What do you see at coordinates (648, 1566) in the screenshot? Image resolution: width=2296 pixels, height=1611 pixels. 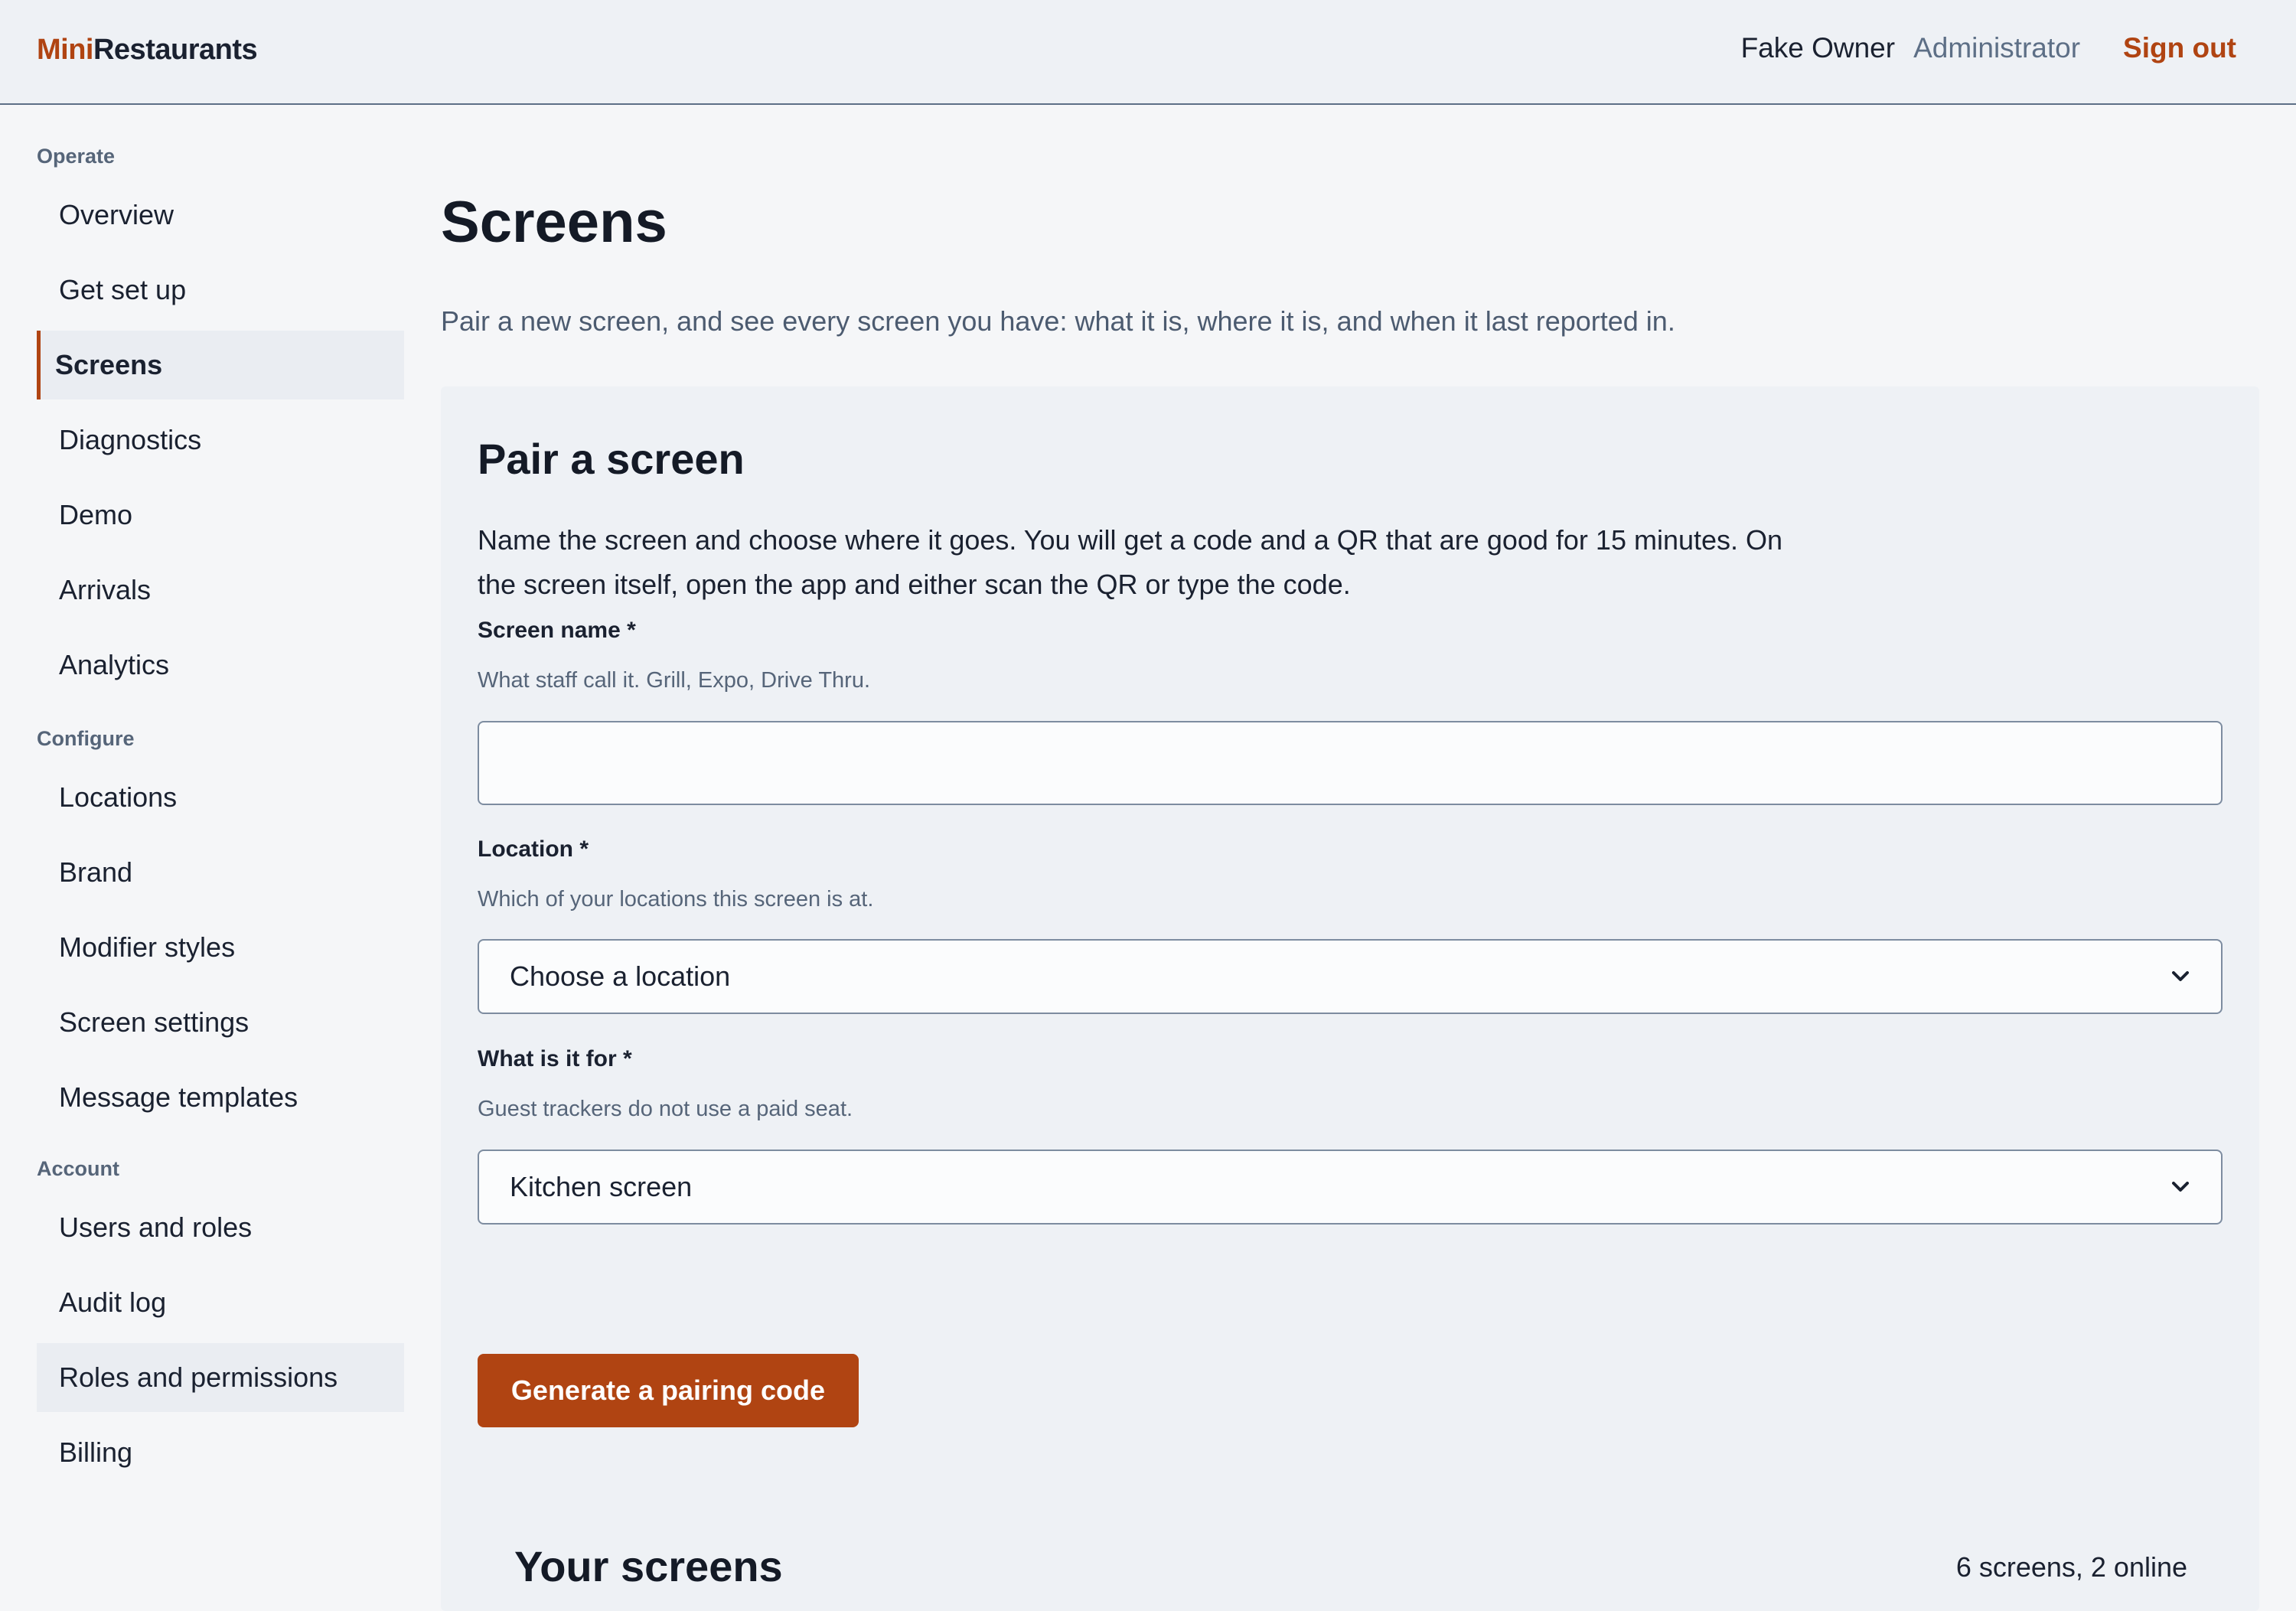 I see `your-screens-title: Your screens` at bounding box center [648, 1566].